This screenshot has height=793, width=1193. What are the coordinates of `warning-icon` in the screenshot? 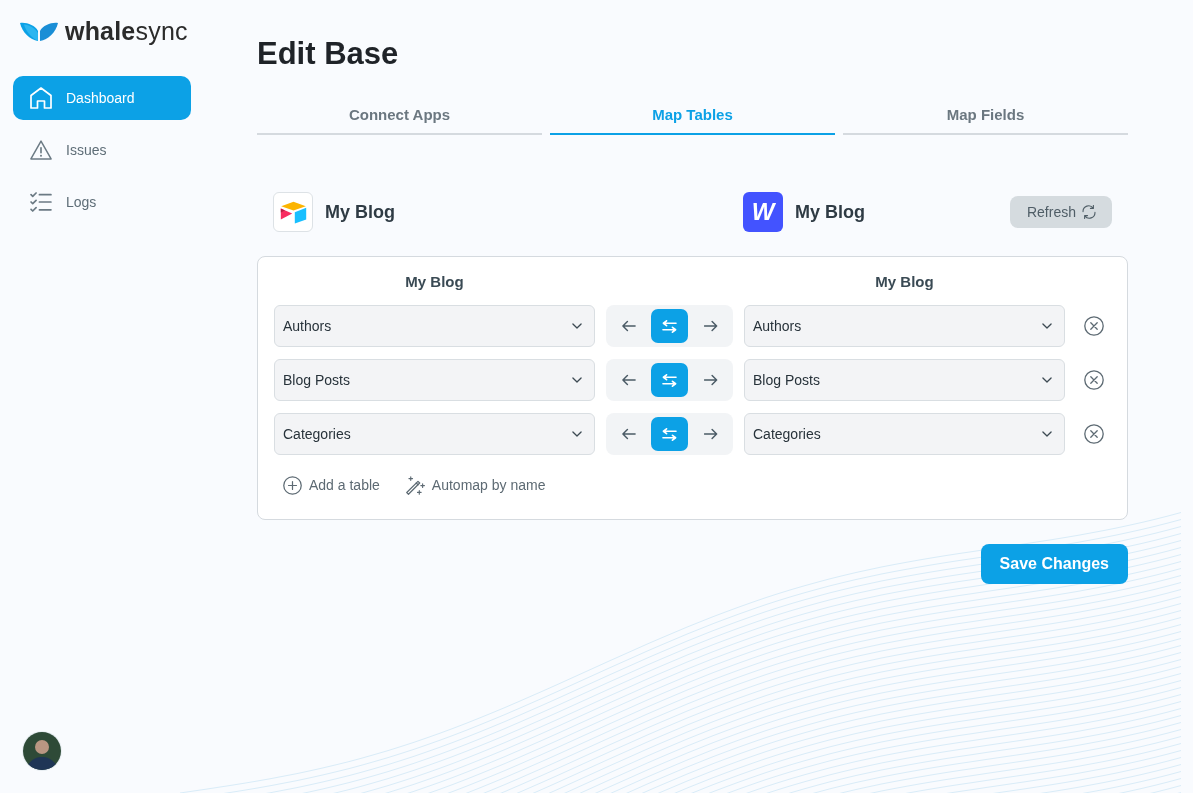 It's located at (41, 150).